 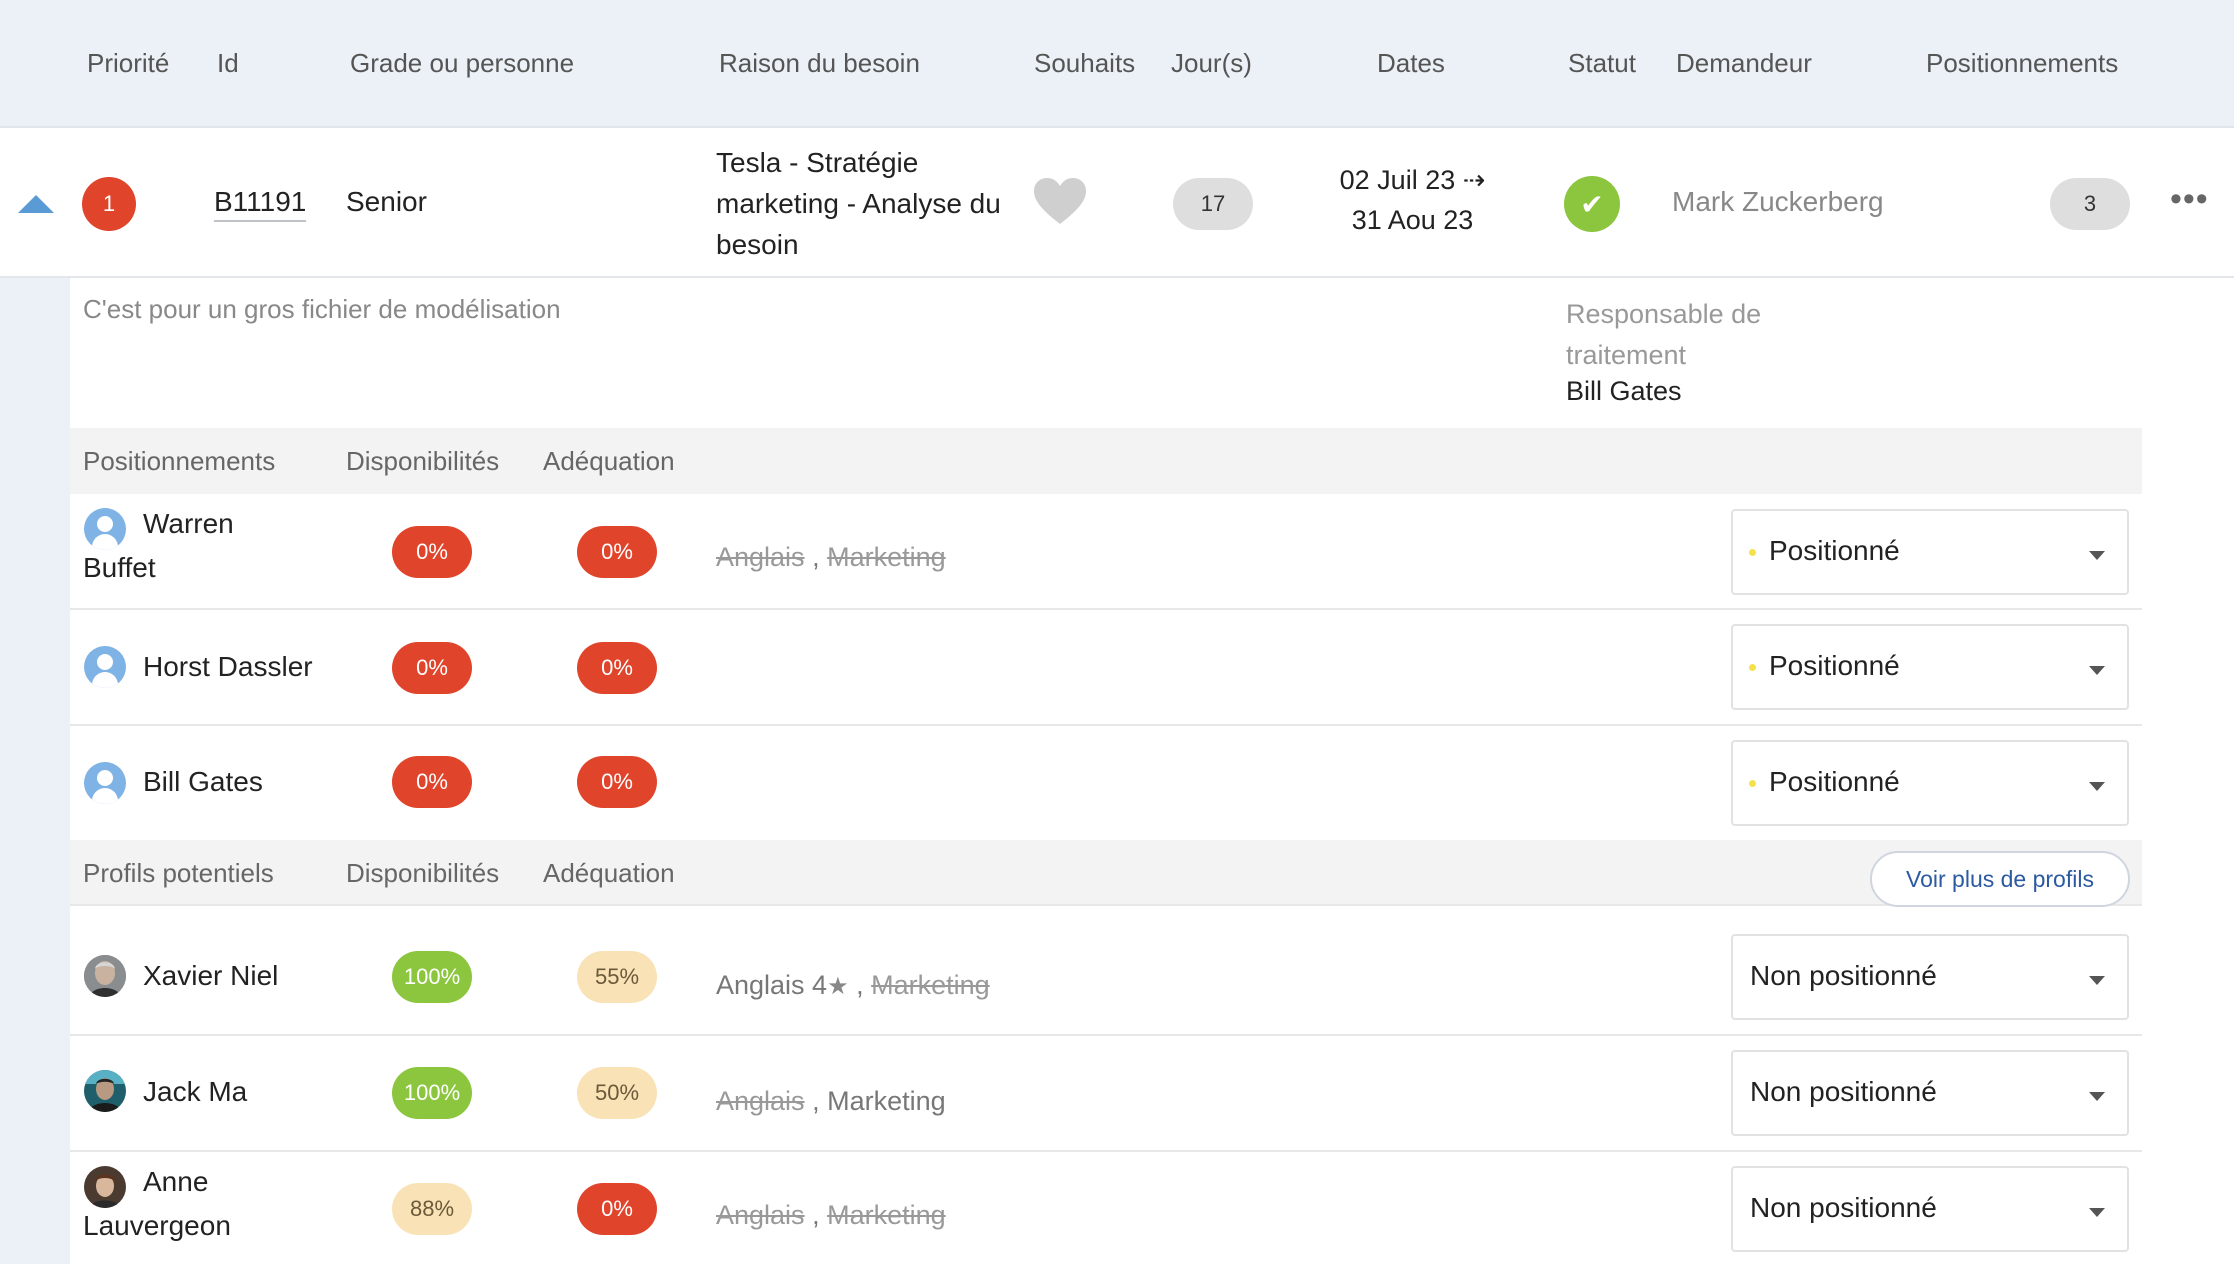 I want to click on priority-badge: 1, so click(x=109, y=204).